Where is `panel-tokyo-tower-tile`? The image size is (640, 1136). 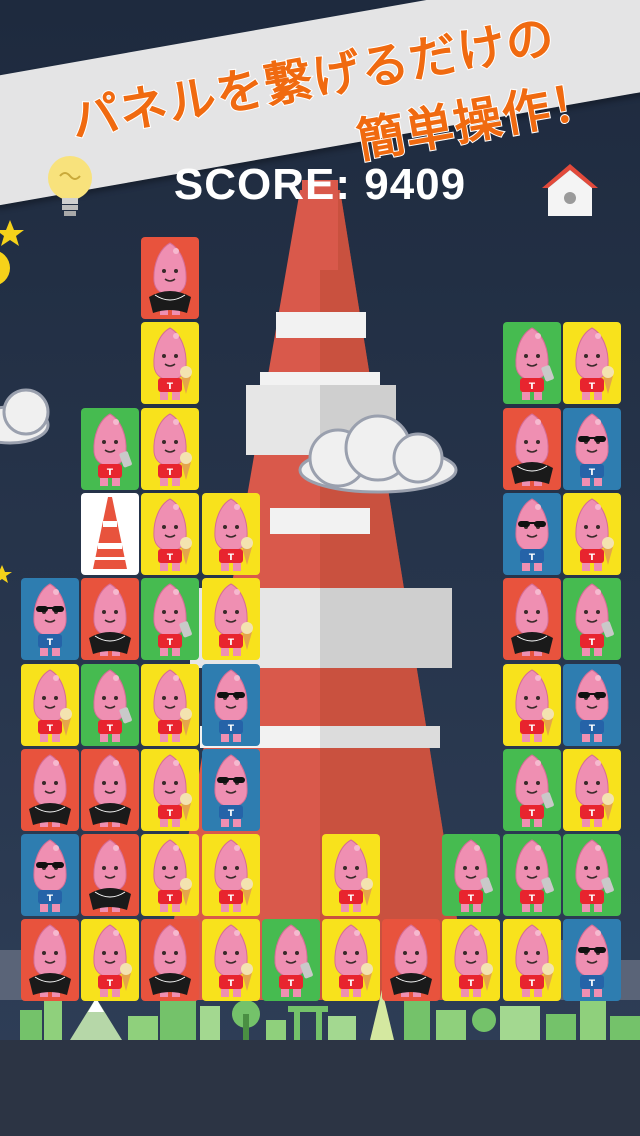 panel-tokyo-tower-tile is located at coordinates (110, 533).